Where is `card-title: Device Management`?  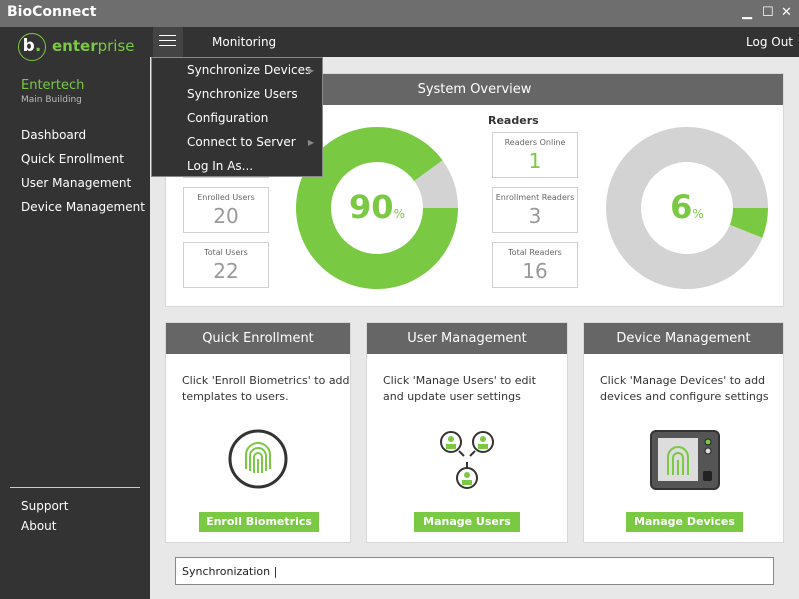
card-title: Device Management is located at coordinates (683, 338).